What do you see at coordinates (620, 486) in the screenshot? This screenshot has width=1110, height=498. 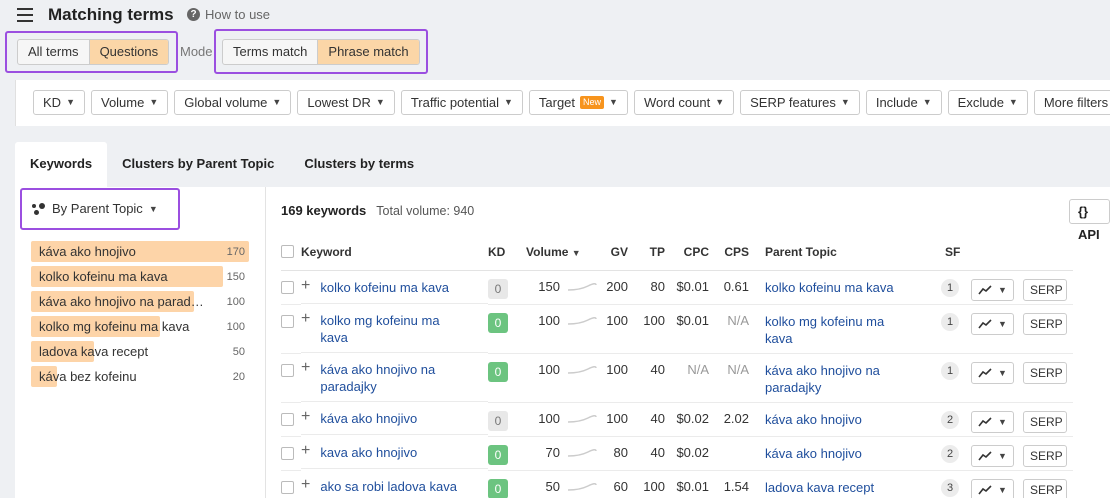 I see `gv-value: 60` at bounding box center [620, 486].